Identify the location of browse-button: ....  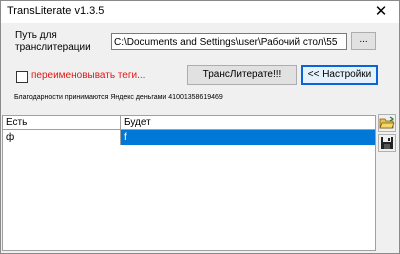
(363, 41).